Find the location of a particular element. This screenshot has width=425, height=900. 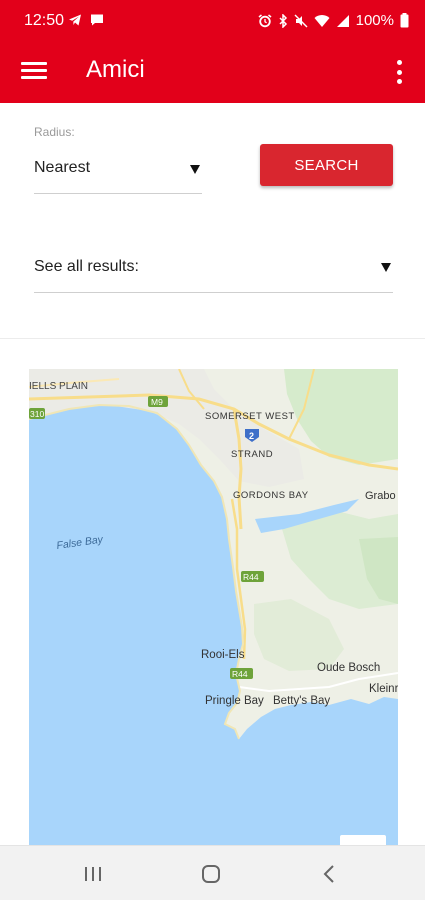

more-vert-icon is located at coordinates (399, 72).